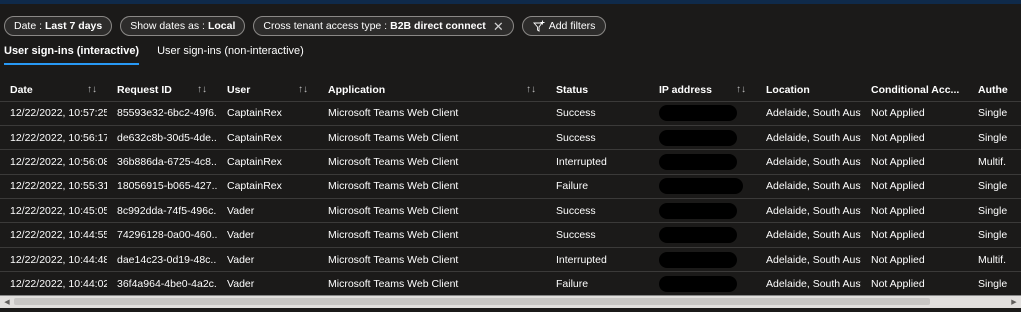  Describe the element at coordinates (472, 301) in the screenshot. I see `scrollbar-thumb` at that location.